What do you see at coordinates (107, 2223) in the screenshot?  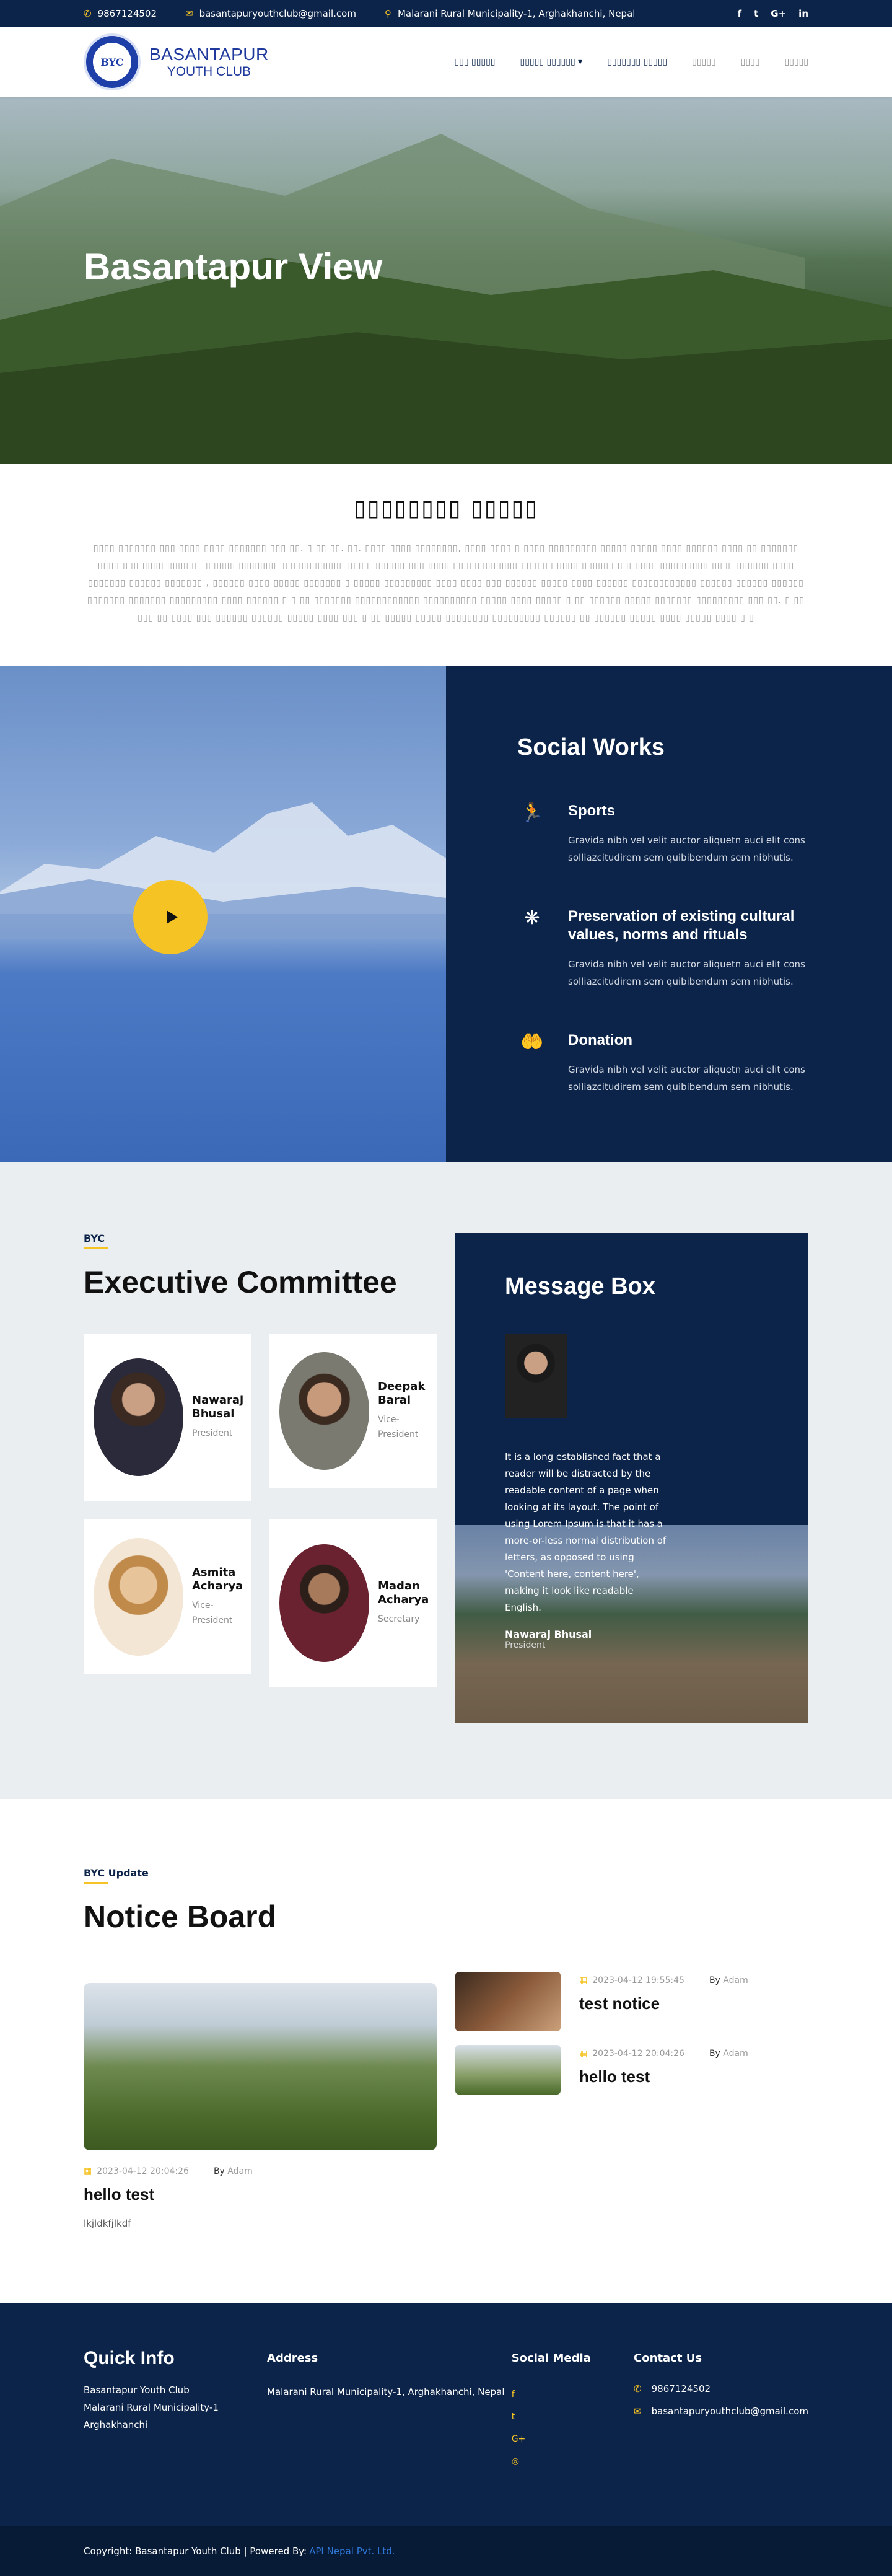 I see `notice-body: lkjldkfjlkdf` at bounding box center [107, 2223].